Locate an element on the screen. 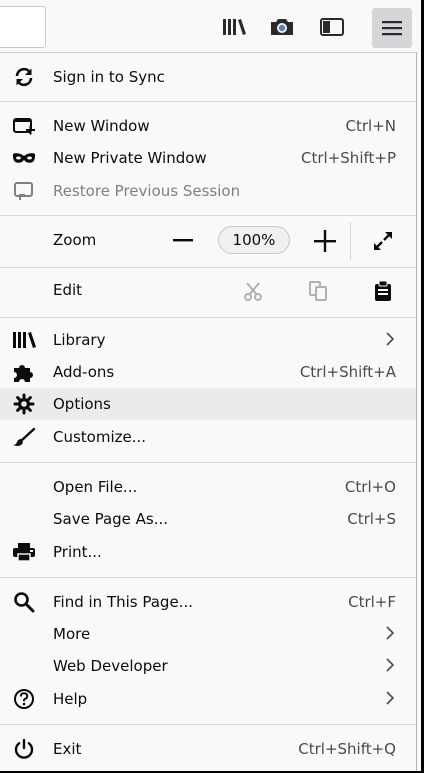 The width and height of the screenshot is (424, 773). help-item: Help is located at coordinates (208, 699).